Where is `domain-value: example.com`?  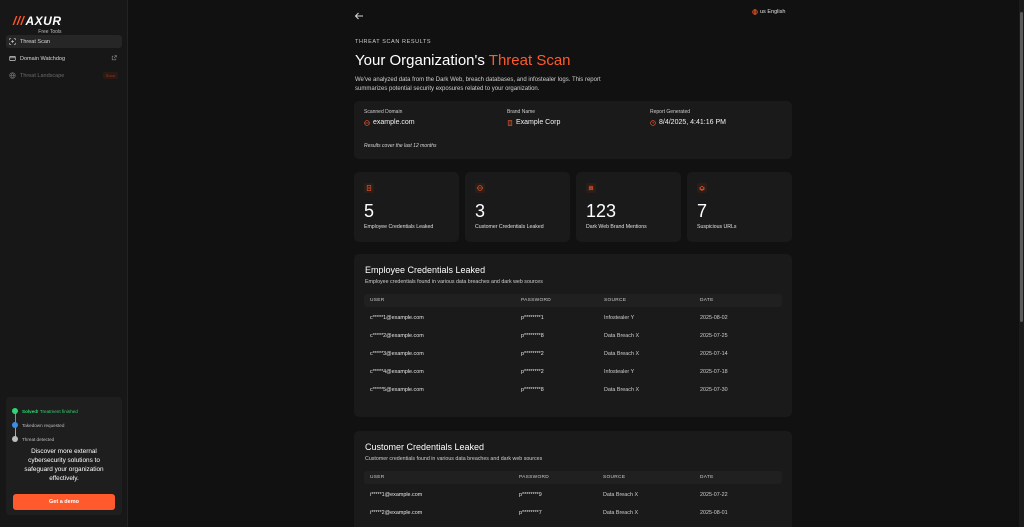
domain-value: example.com is located at coordinates (394, 122).